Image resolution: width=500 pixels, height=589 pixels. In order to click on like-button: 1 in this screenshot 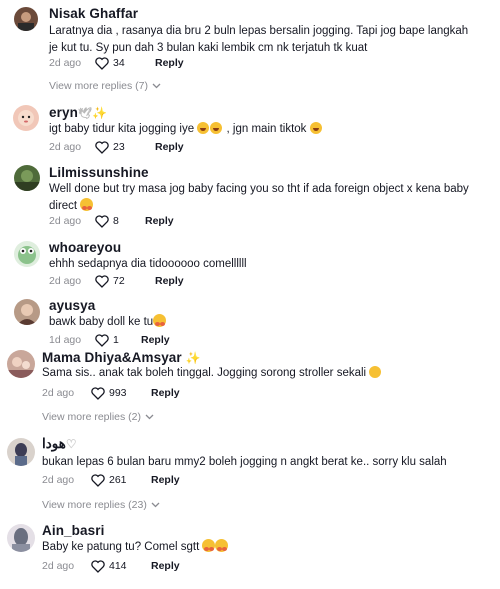, I will do `click(110, 340)`.